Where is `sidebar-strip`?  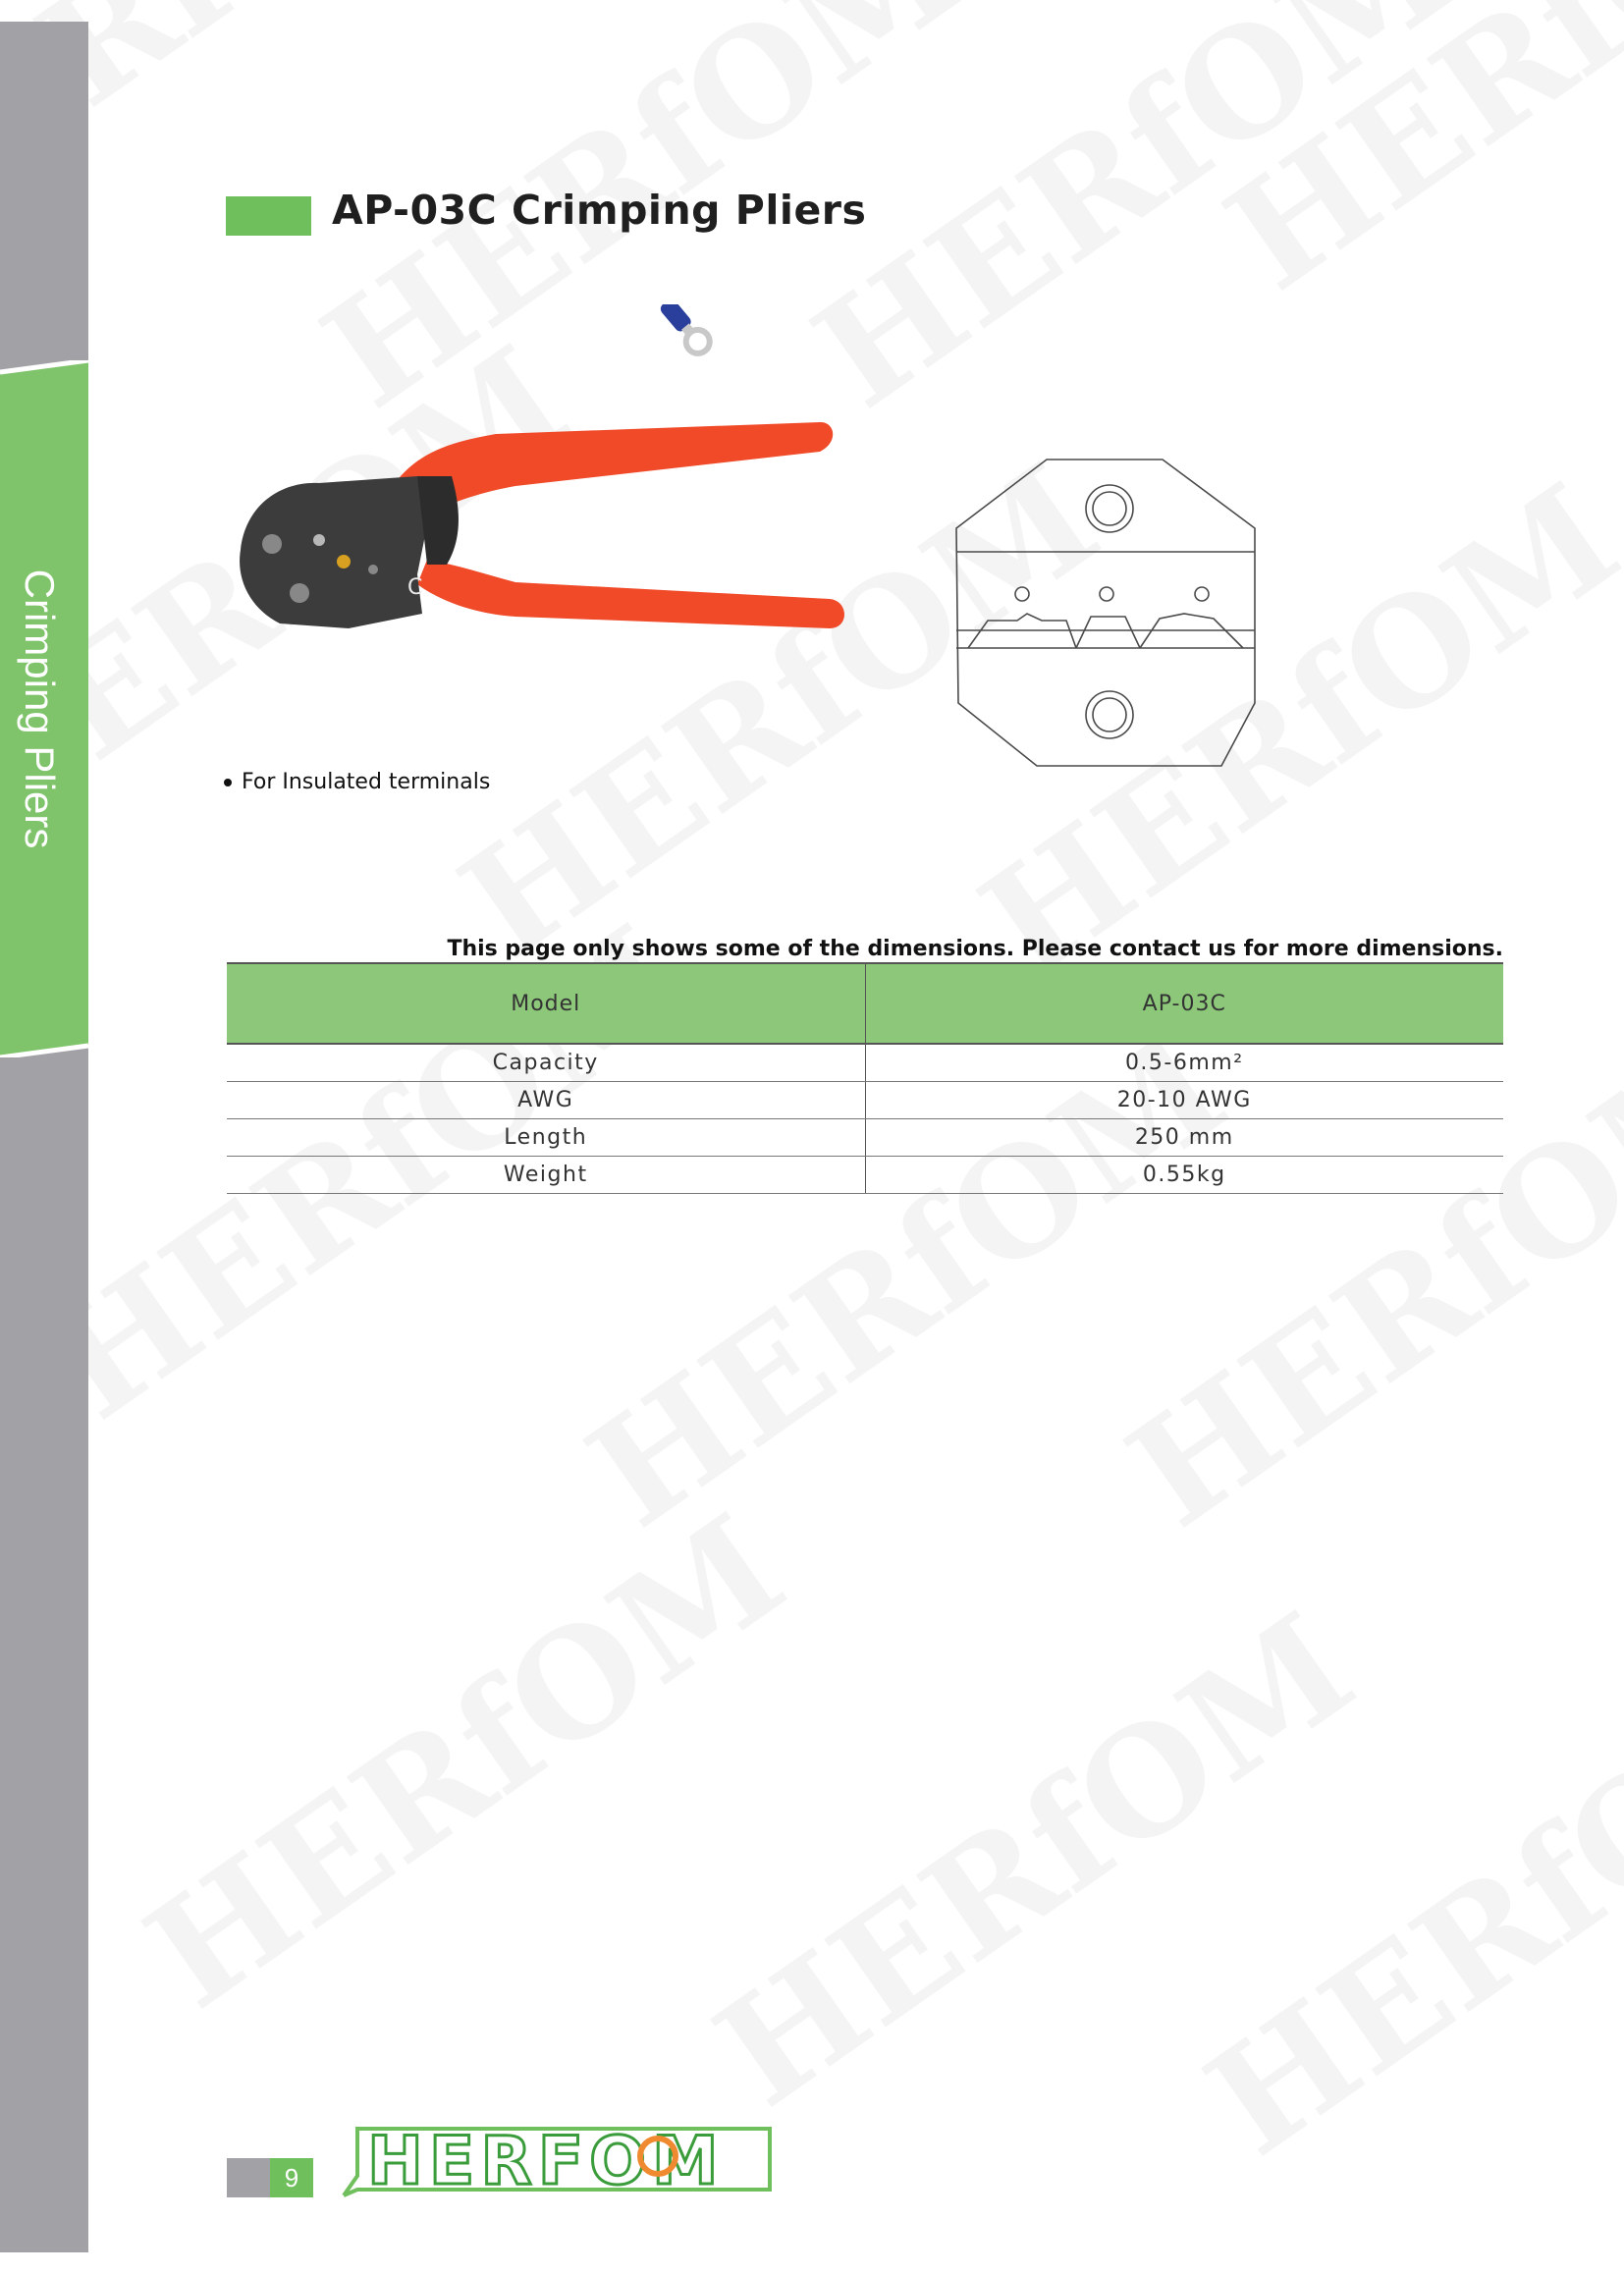 sidebar-strip is located at coordinates (44, 1137).